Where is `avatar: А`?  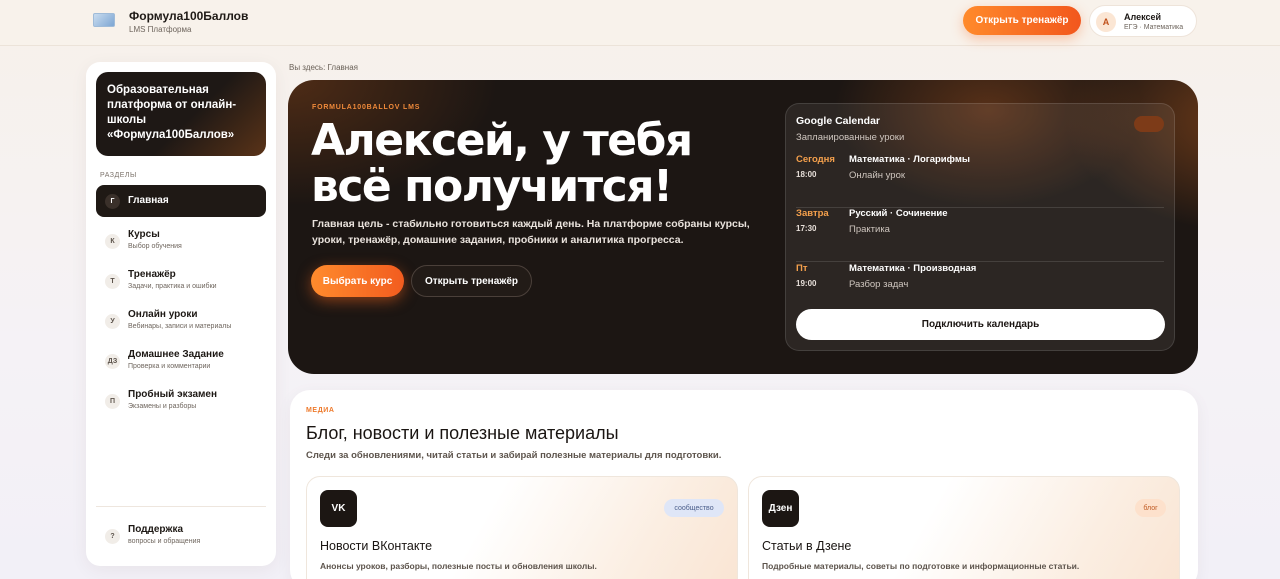
avatar: А is located at coordinates (1106, 22).